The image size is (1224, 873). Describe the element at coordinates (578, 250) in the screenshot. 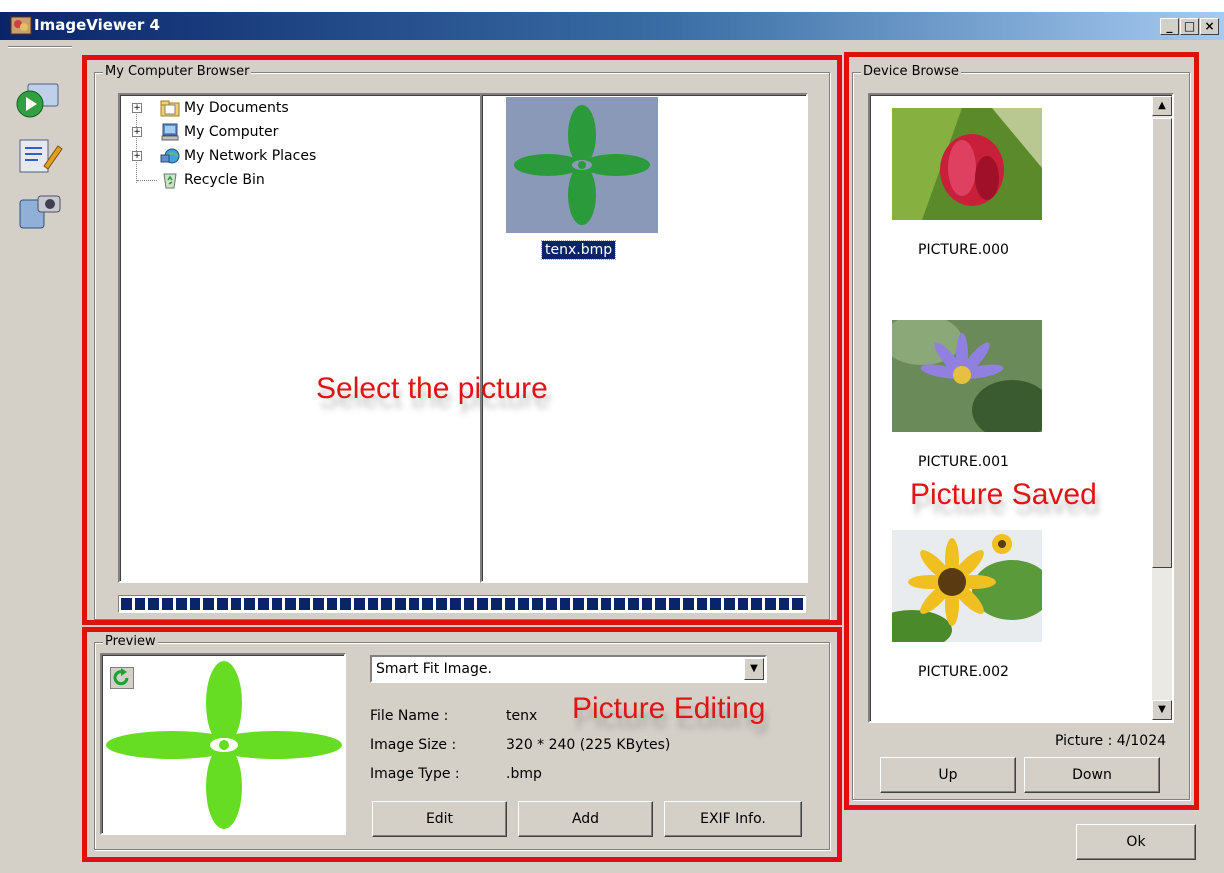

I see `selected-file-name: tenx.bmp` at that location.